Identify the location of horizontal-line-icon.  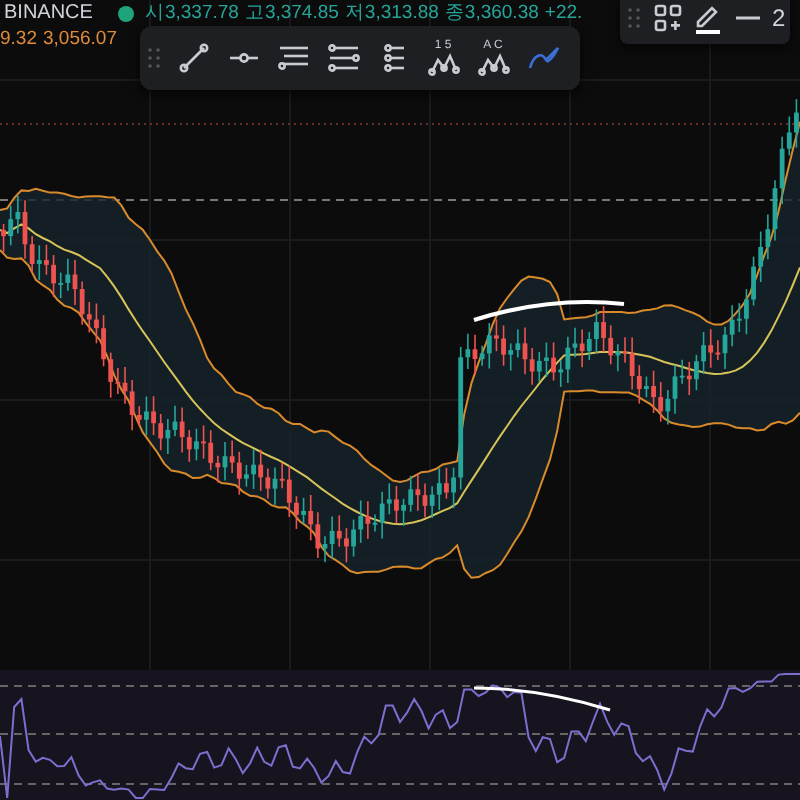
(243, 58).